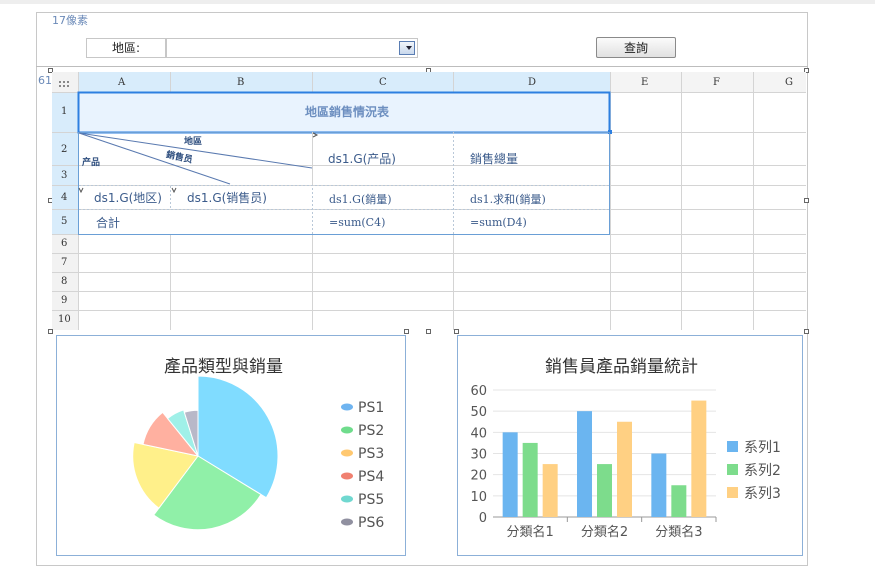 This screenshot has width=875, height=587. I want to click on y-tick-label: 50, so click(478, 412).